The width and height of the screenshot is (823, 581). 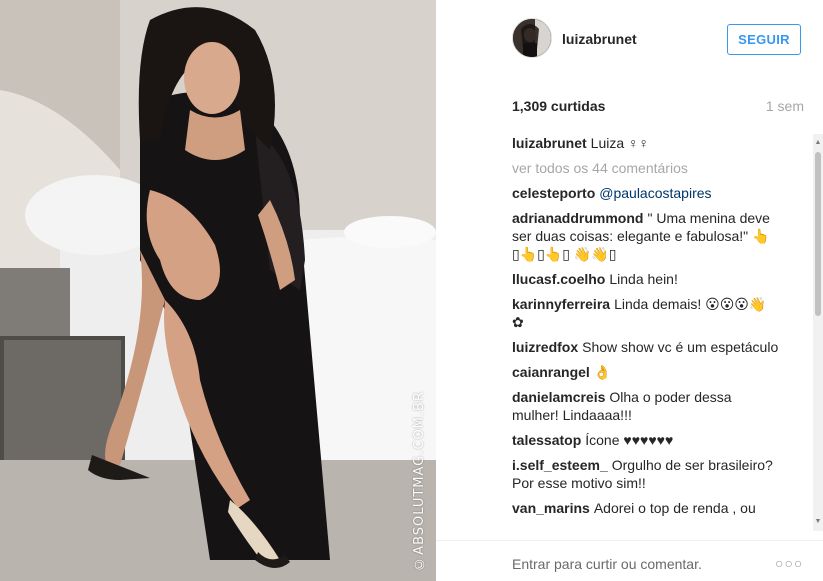 What do you see at coordinates (545, 347) in the screenshot?
I see `comment-author: luizredfox` at bounding box center [545, 347].